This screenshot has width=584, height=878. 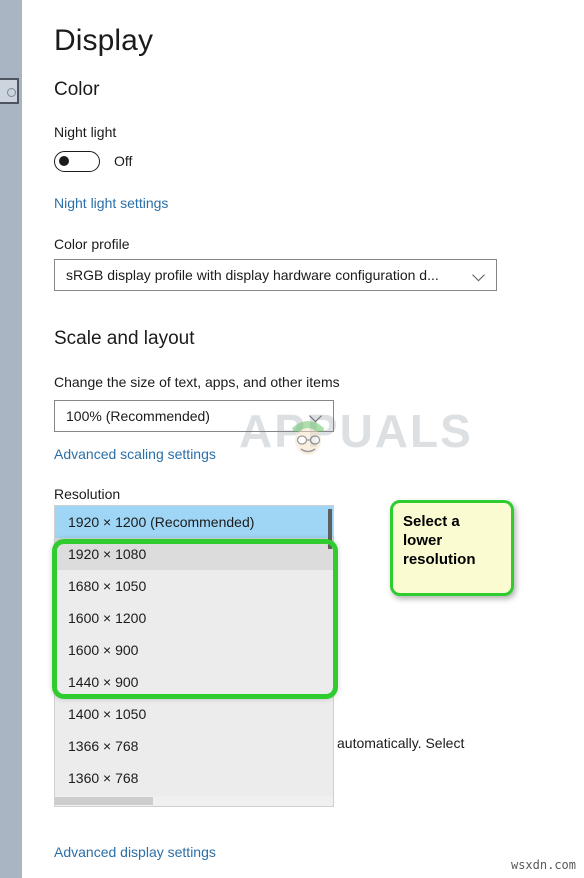 I want to click on night-light-toggle-group: Off, so click(x=154, y=164).